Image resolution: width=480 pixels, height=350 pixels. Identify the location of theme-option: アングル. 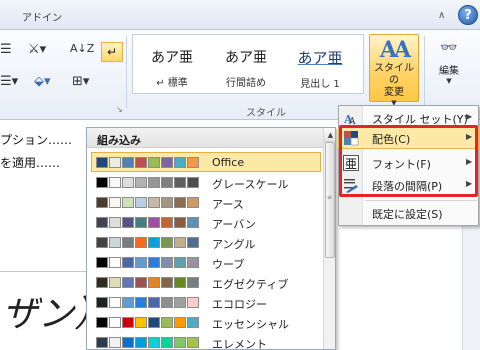
(206, 242).